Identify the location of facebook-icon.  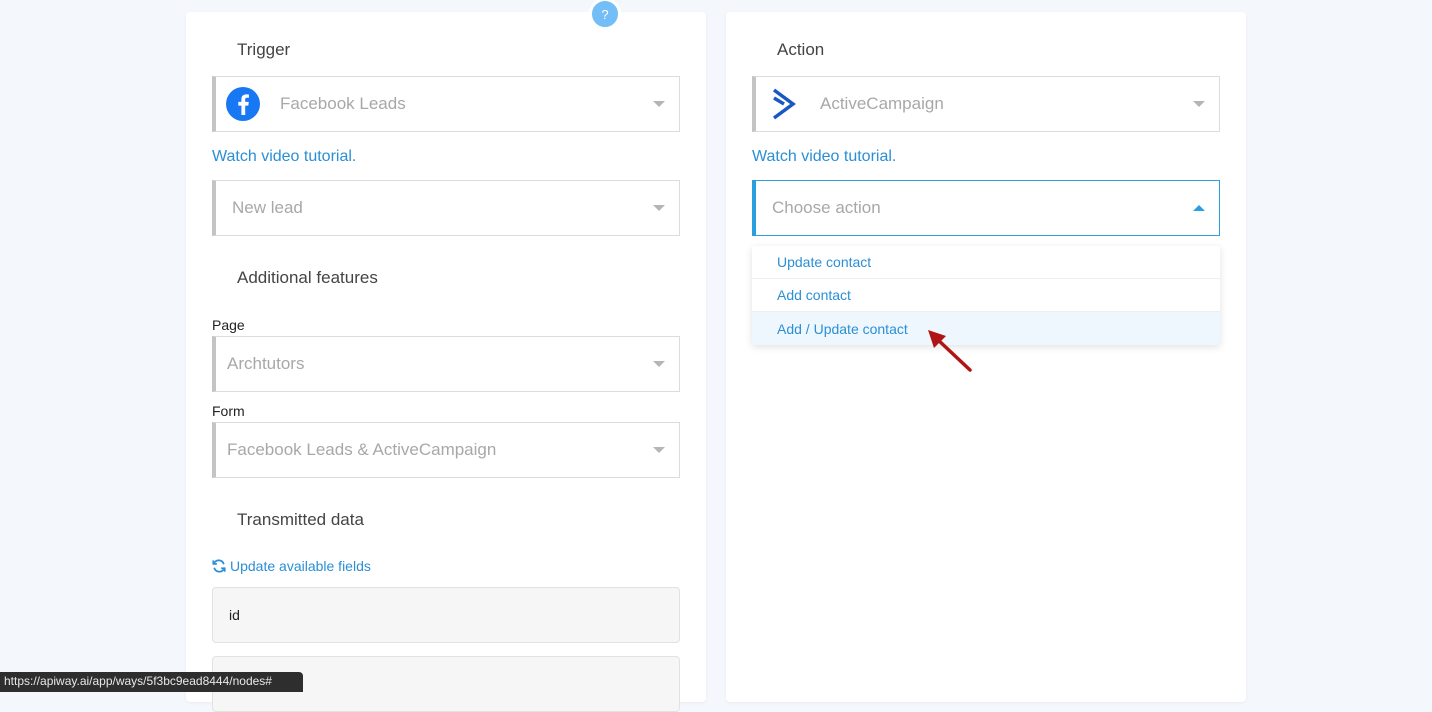
(243, 104).